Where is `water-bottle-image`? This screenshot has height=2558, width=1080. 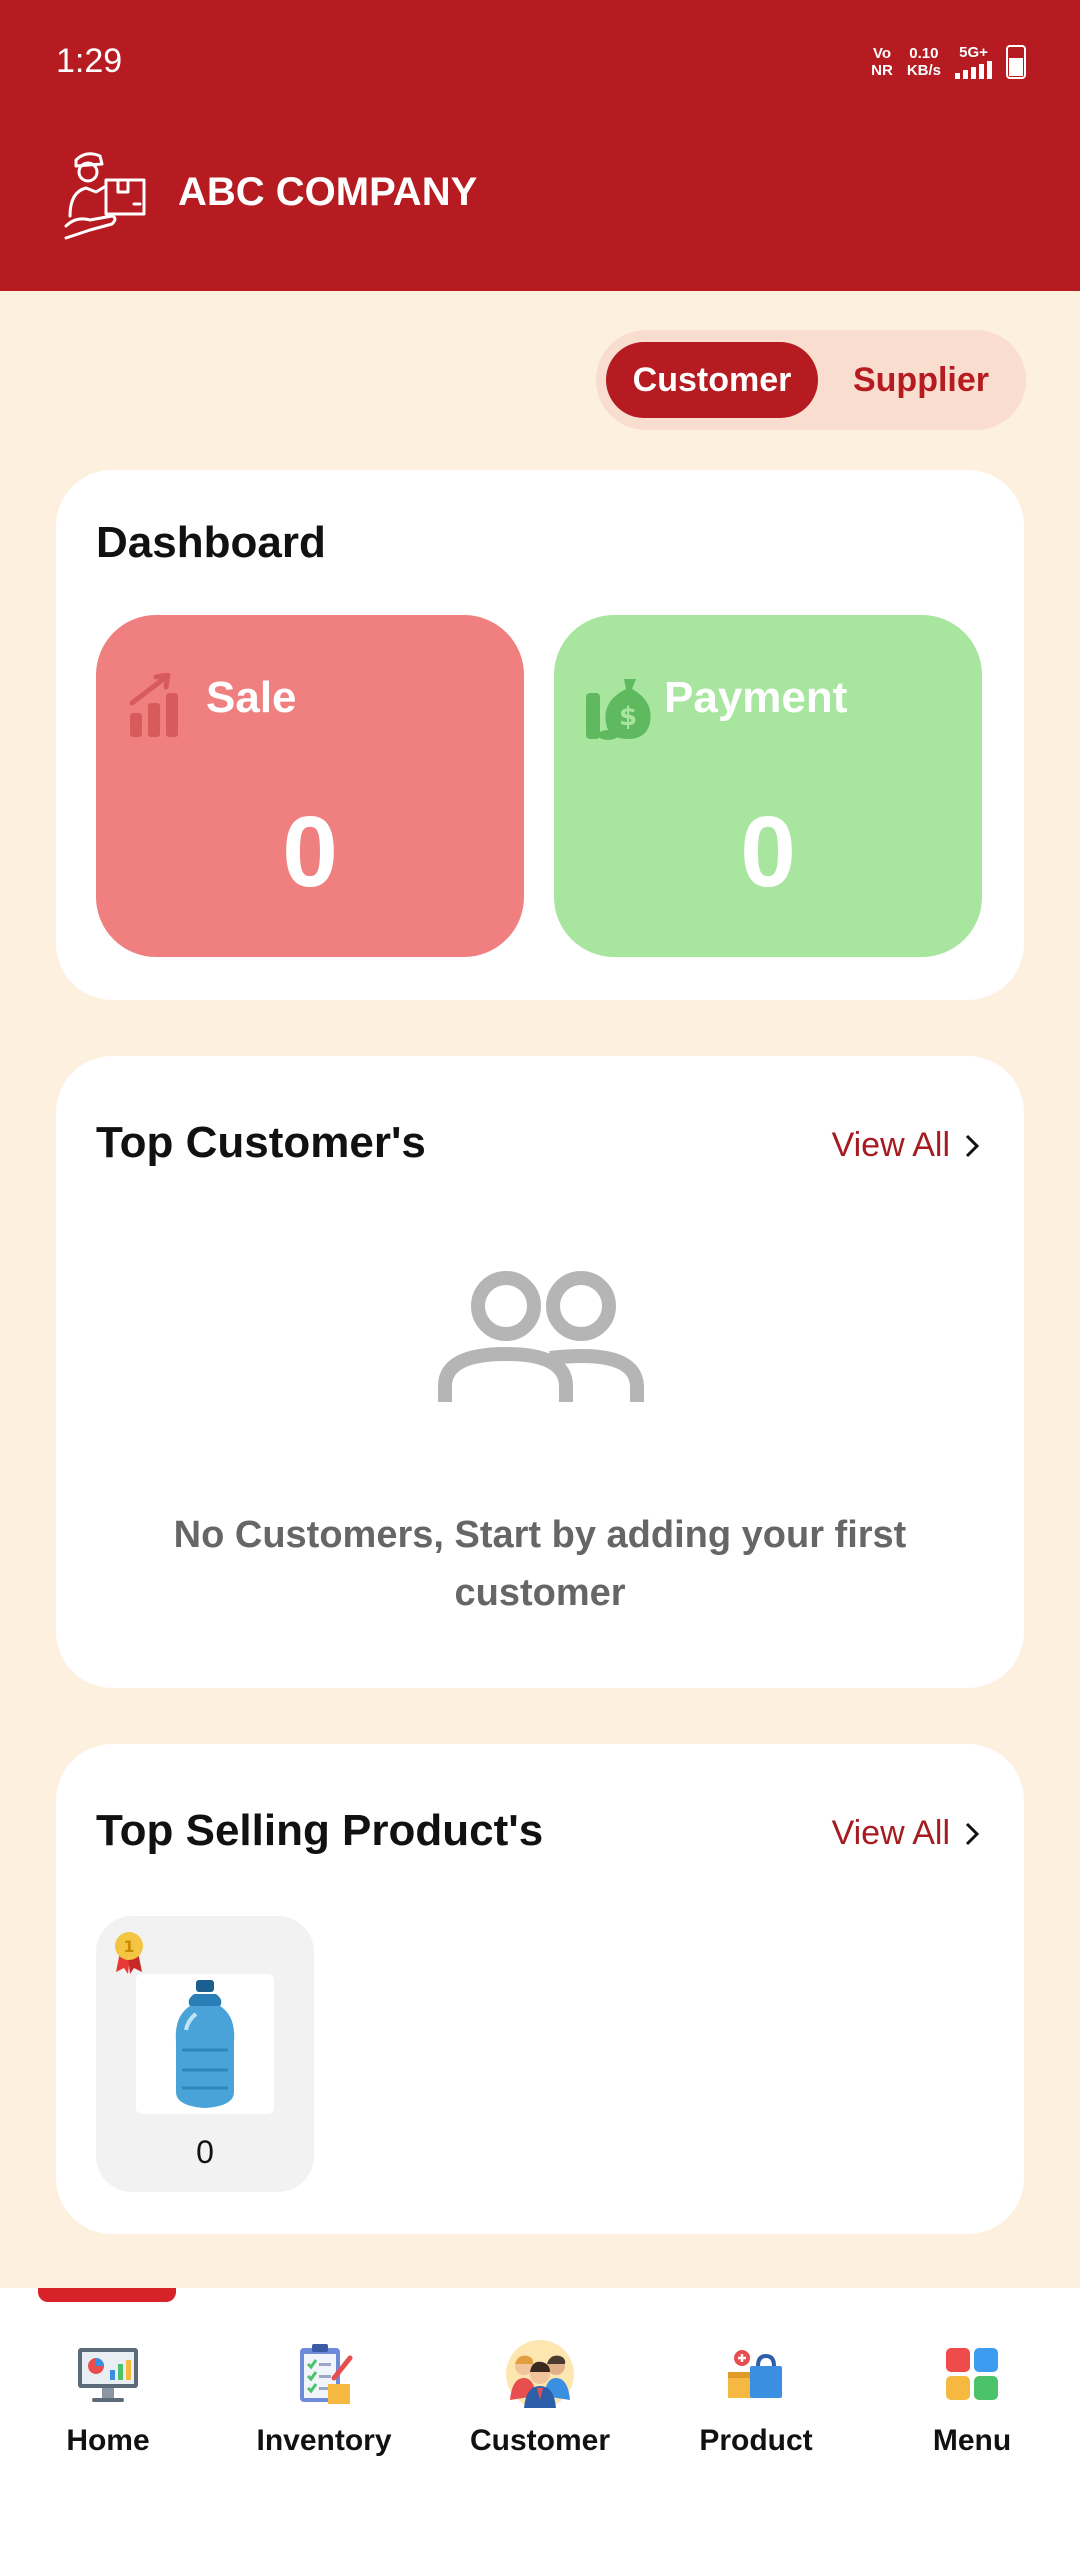
water-bottle-image is located at coordinates (205, 2044).